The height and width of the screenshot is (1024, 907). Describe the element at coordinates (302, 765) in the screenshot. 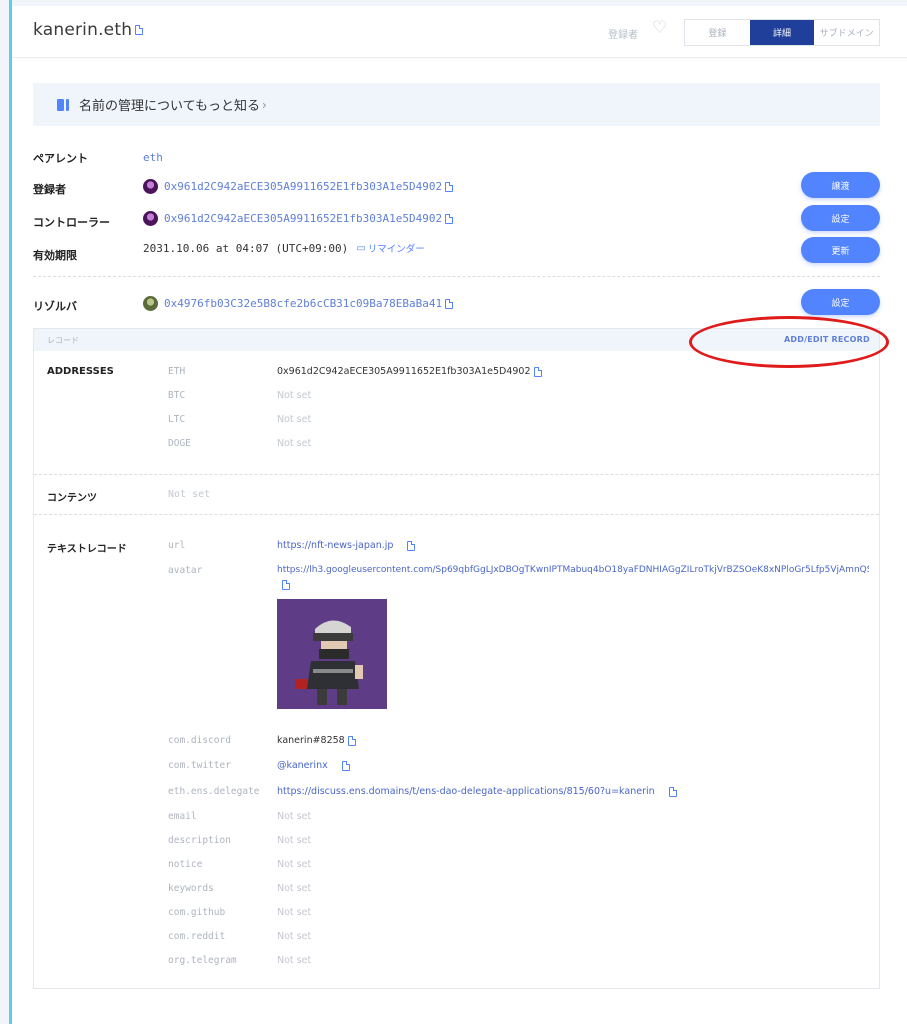

I see `twitter-handle: @kanerinx` at that location.